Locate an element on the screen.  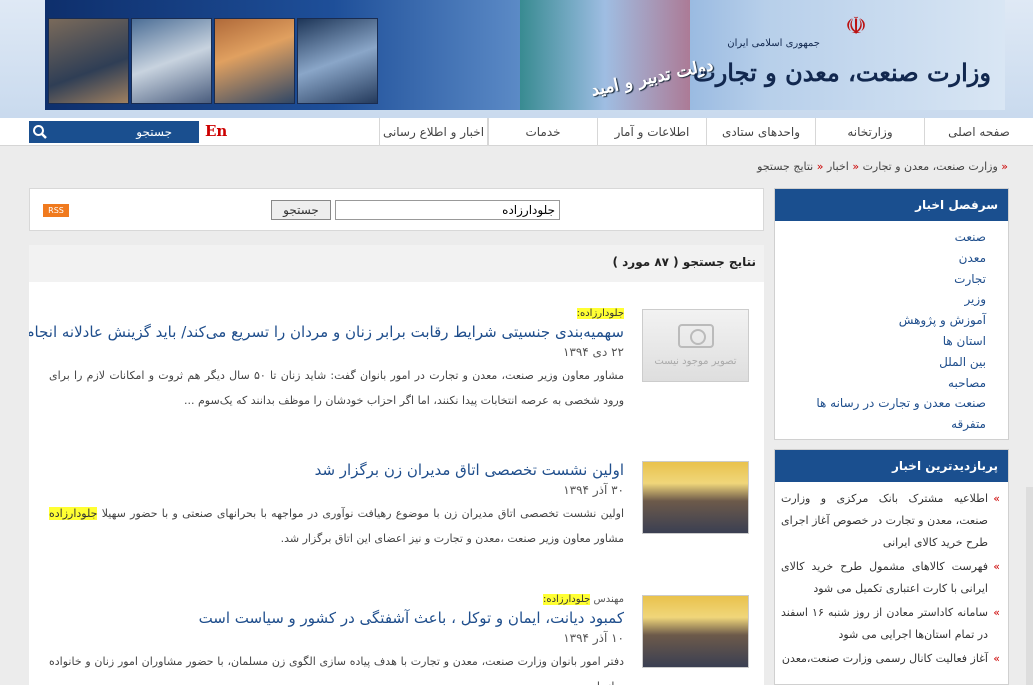
news-search-panel: RSS جستجو is located at coordinates (396, 209).